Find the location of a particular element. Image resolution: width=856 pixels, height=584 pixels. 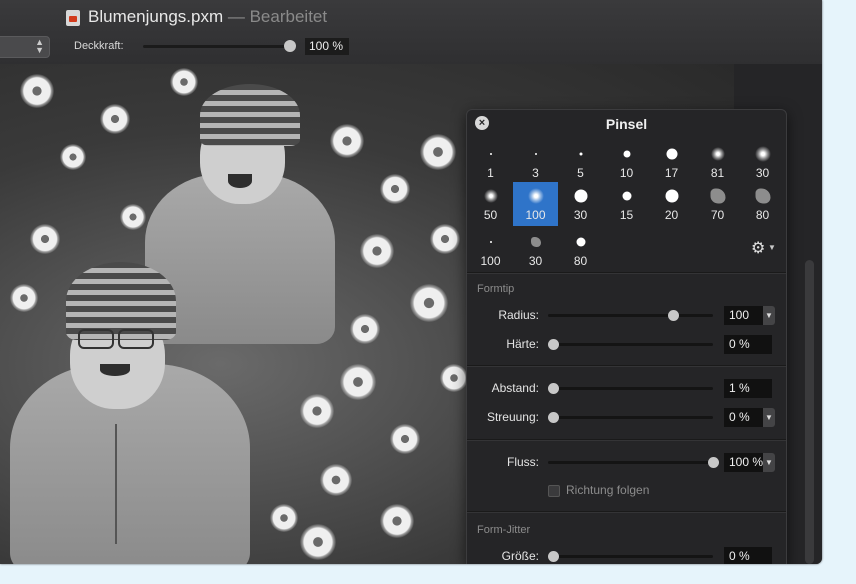

haerte-slider-track is located at coordinates (630, 344).